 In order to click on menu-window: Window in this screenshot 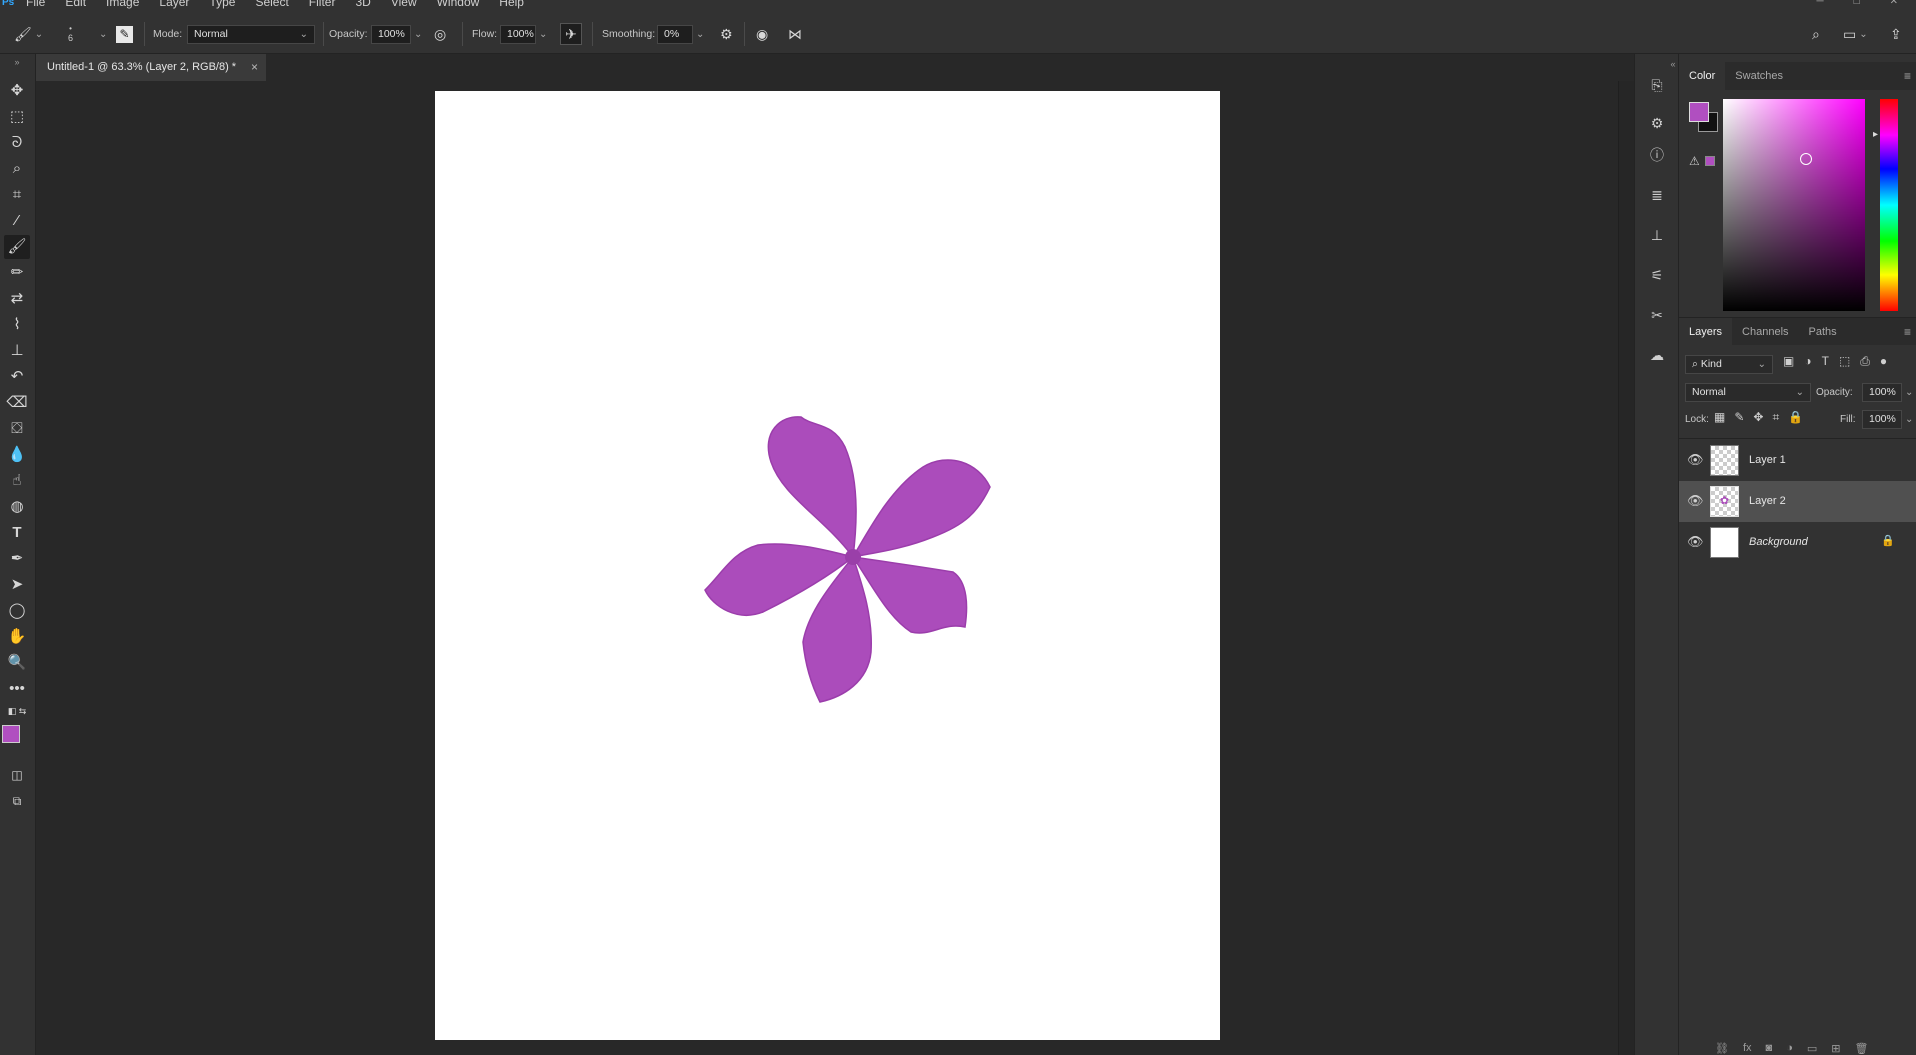, I will do `click(458, 7)`.